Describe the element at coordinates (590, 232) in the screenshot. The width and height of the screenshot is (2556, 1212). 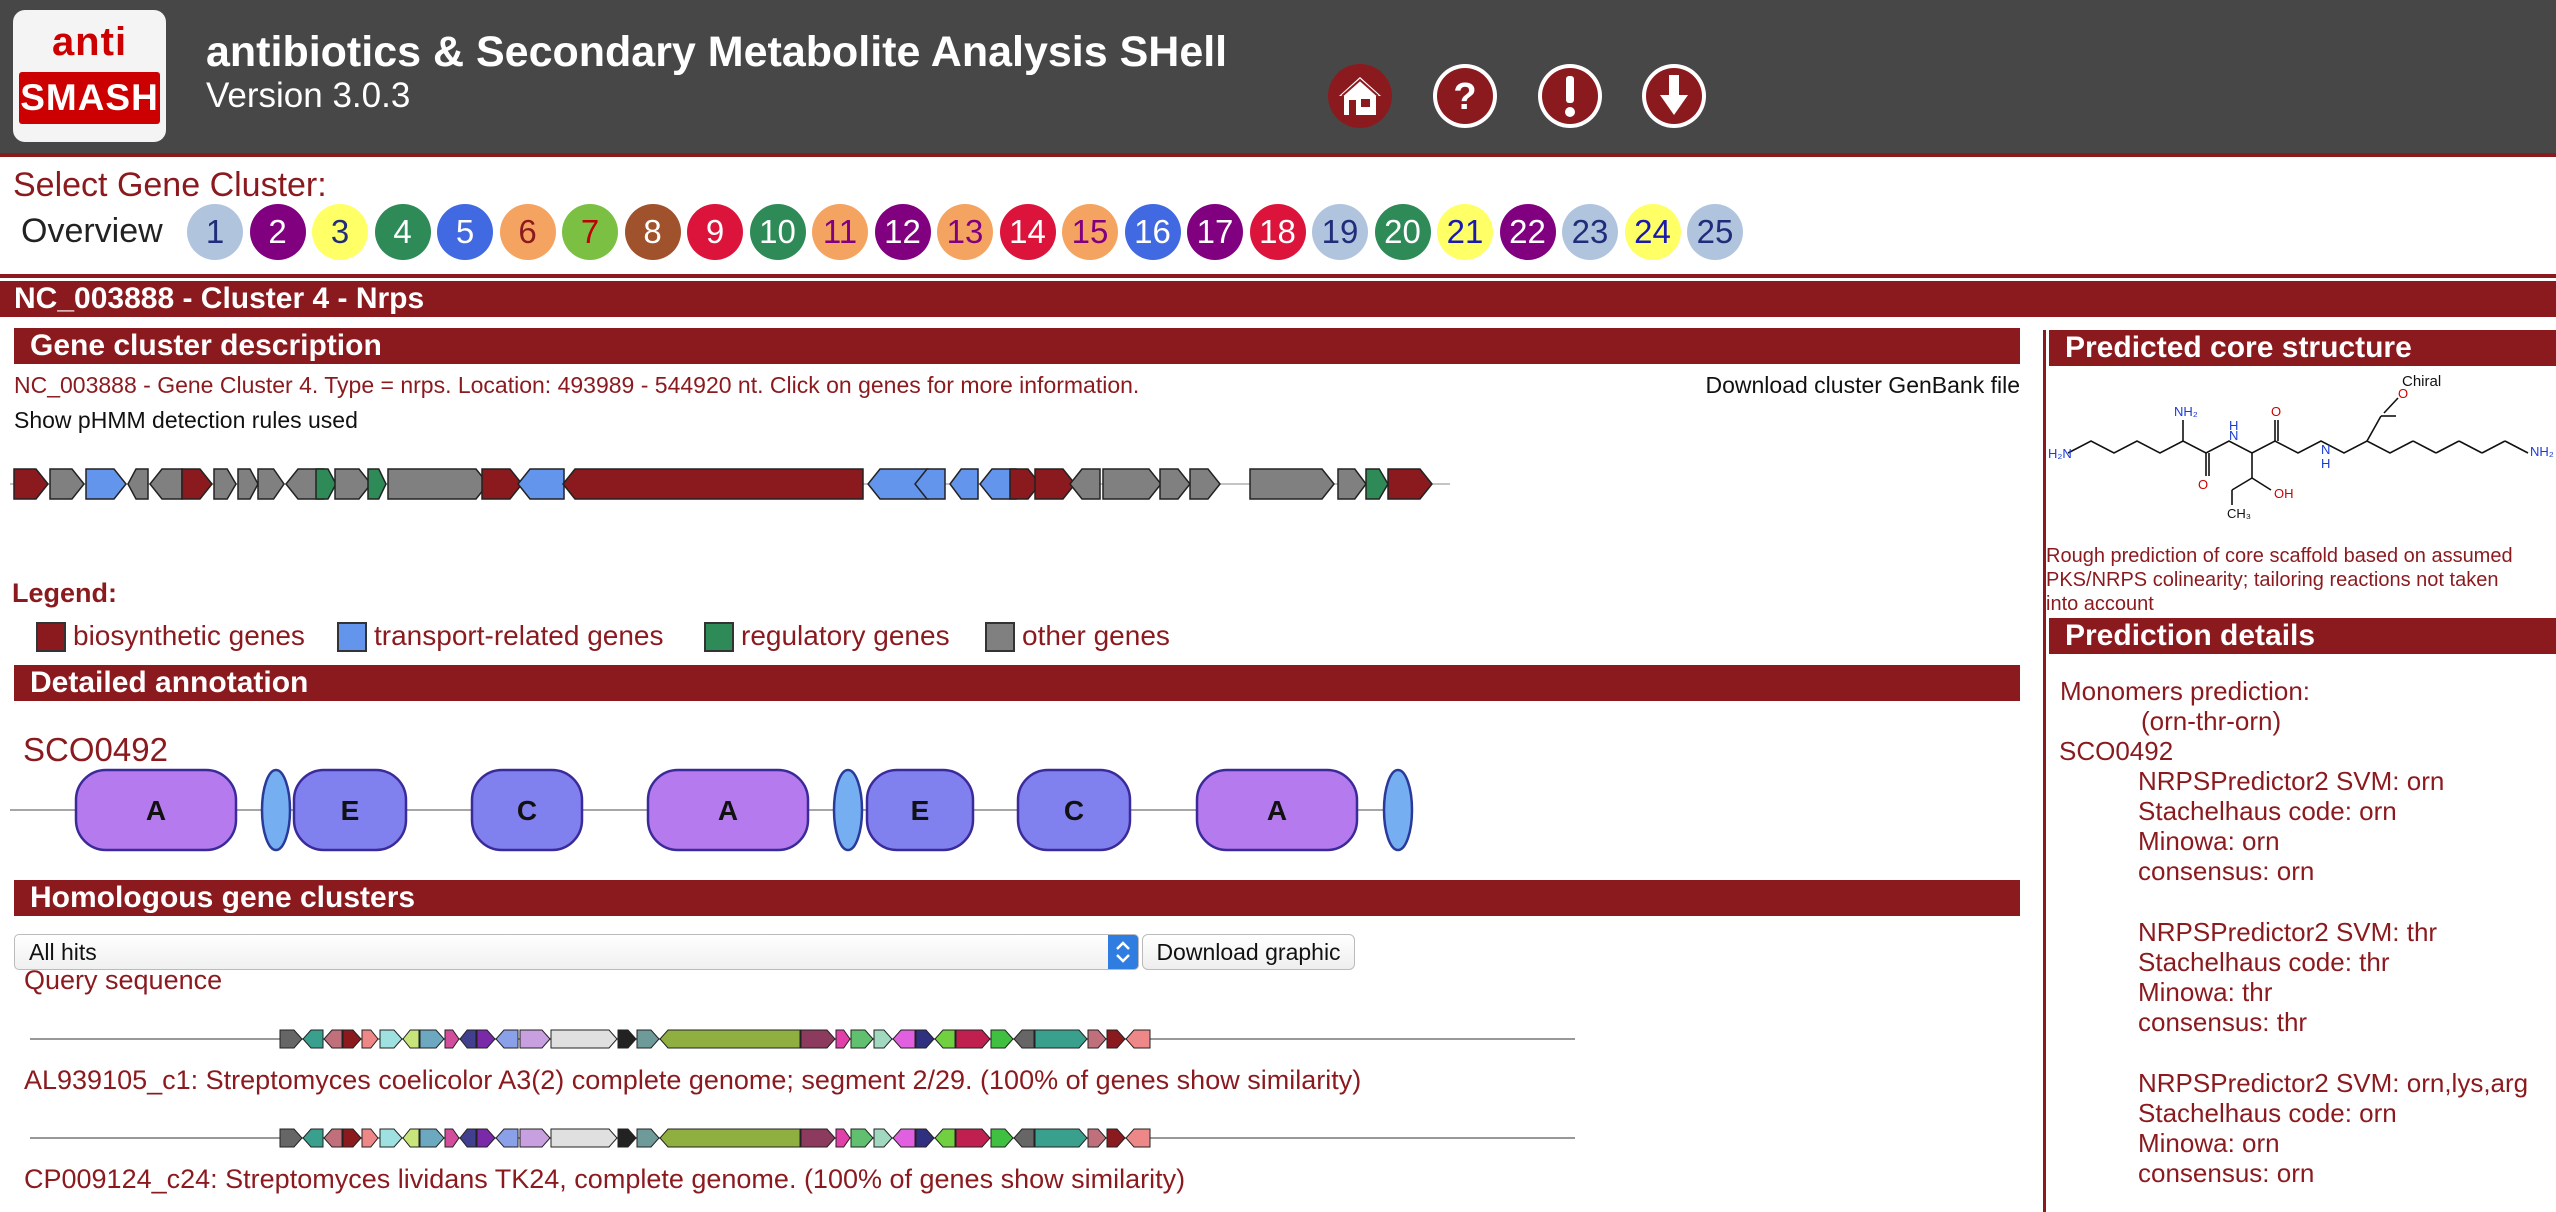
I see `cluster-bubble-7: 7` at that location.